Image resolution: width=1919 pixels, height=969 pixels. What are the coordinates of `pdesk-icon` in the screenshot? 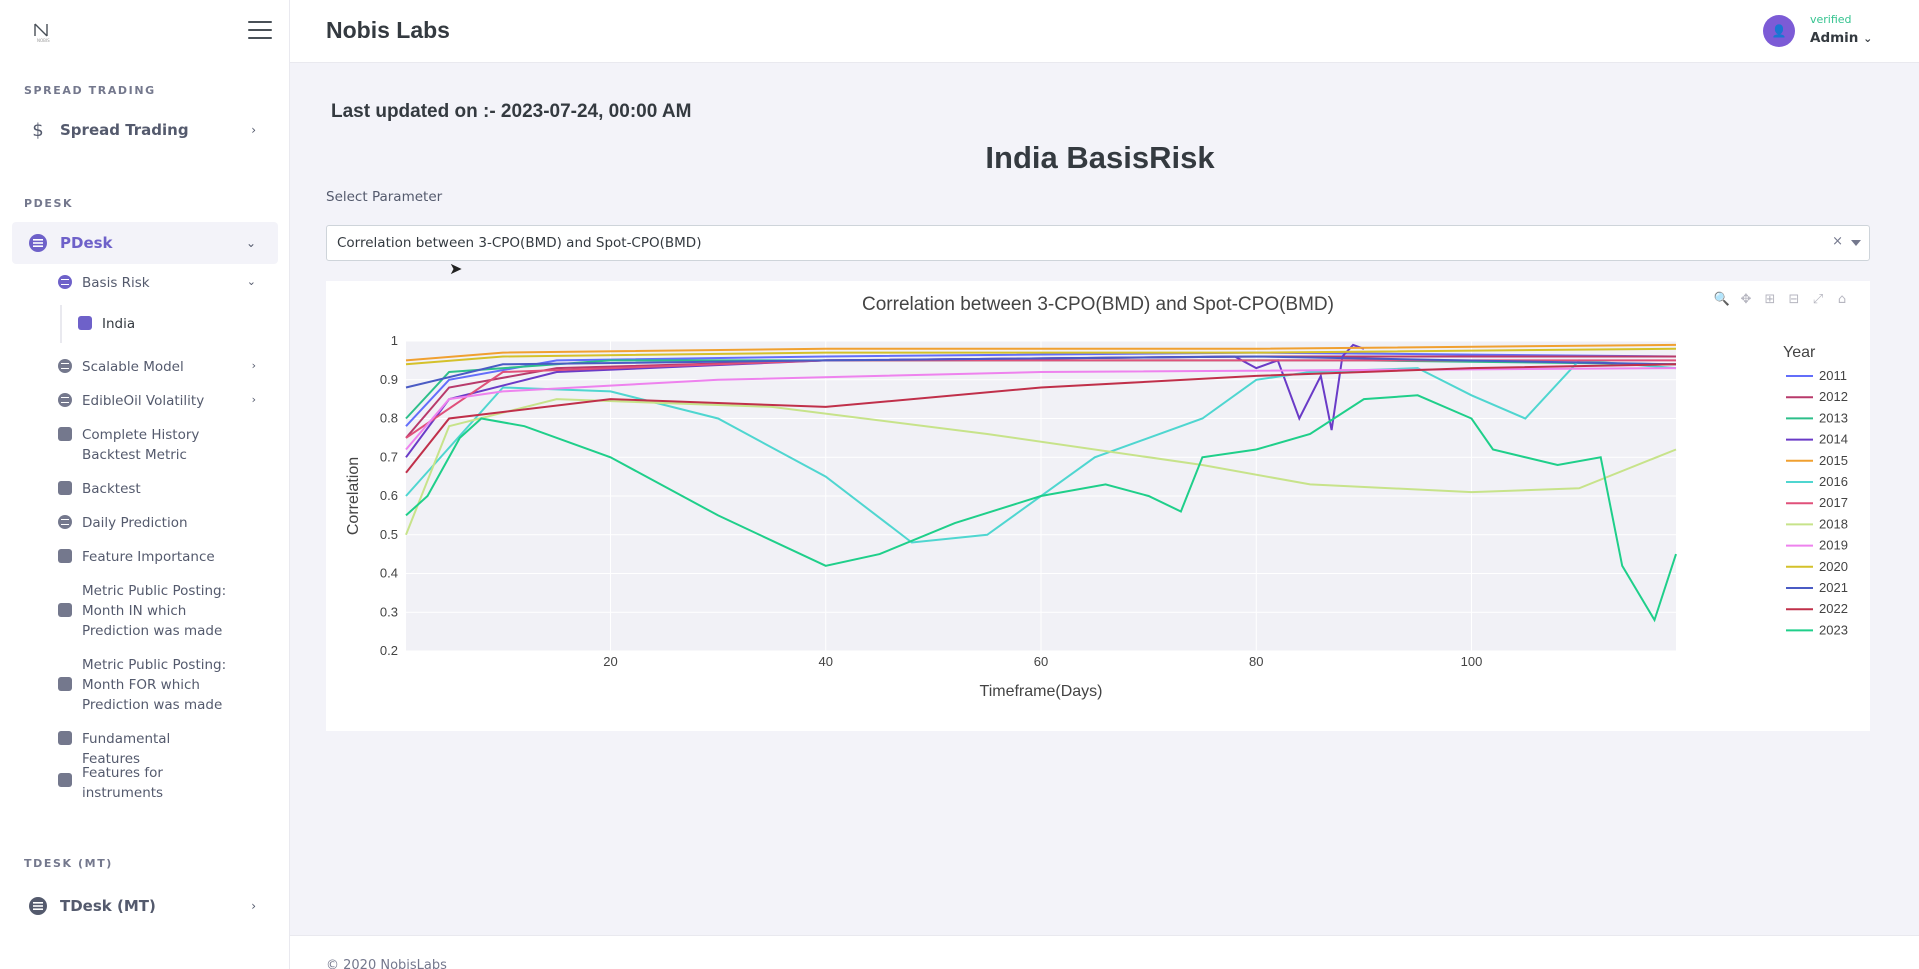 It's located at (38, 243).